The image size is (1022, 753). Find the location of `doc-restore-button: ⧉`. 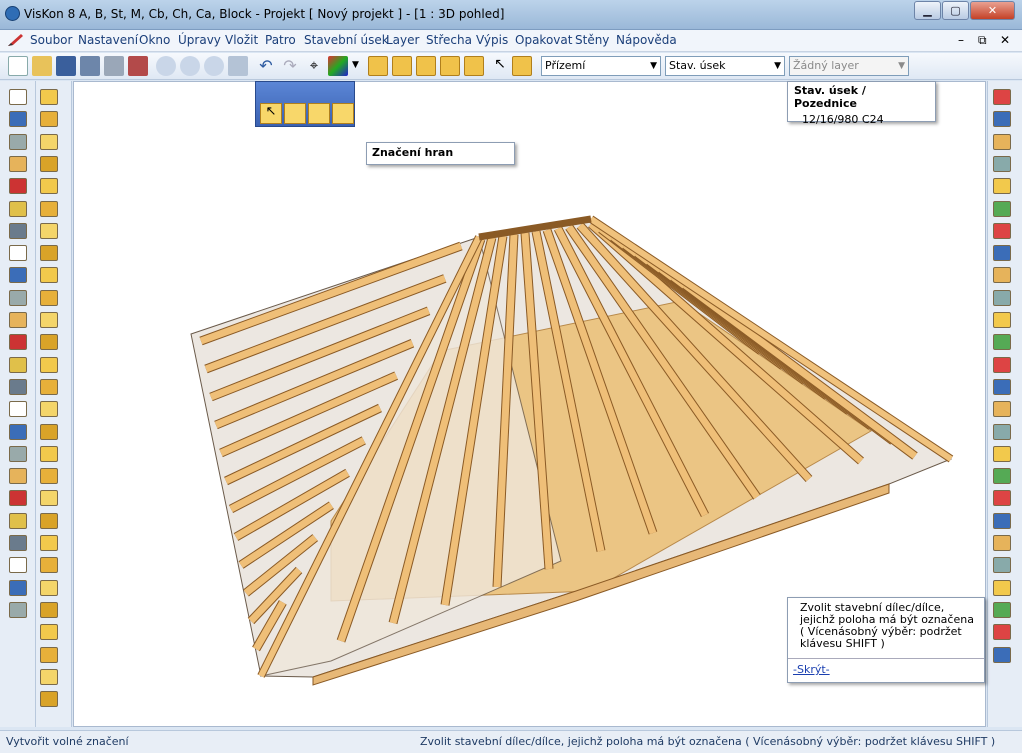

doc-restore-button: ⧉ is located at coordinates (982, 40).